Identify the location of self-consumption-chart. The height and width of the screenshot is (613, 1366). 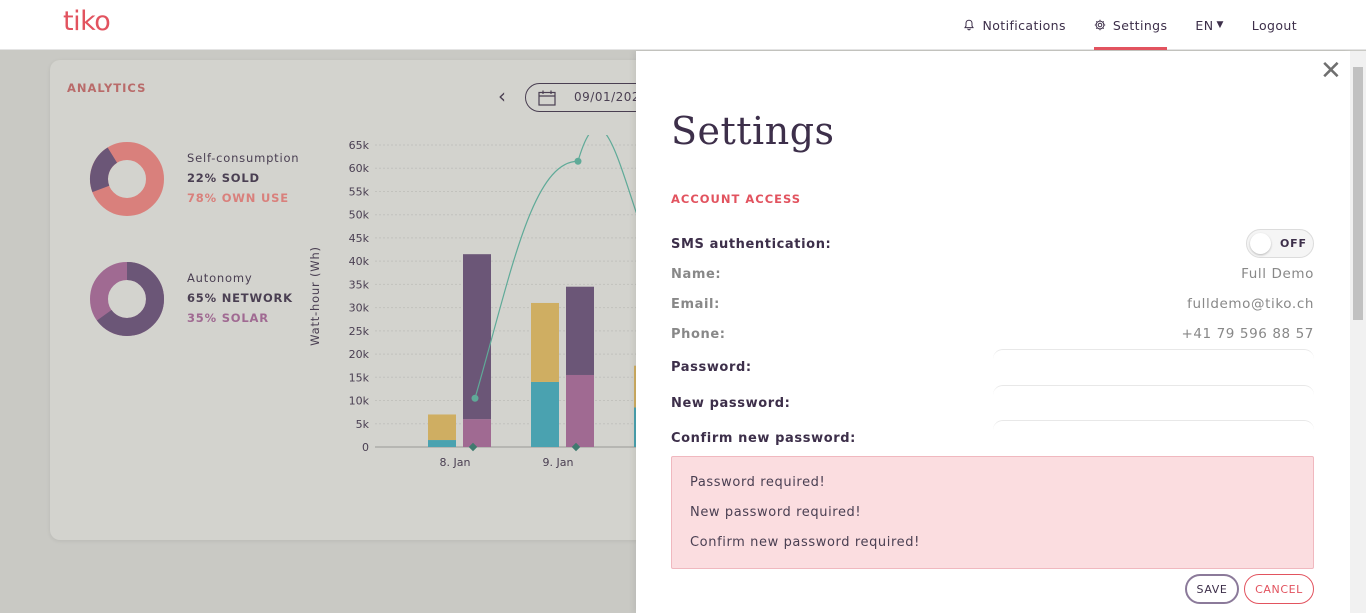
(127, 179).